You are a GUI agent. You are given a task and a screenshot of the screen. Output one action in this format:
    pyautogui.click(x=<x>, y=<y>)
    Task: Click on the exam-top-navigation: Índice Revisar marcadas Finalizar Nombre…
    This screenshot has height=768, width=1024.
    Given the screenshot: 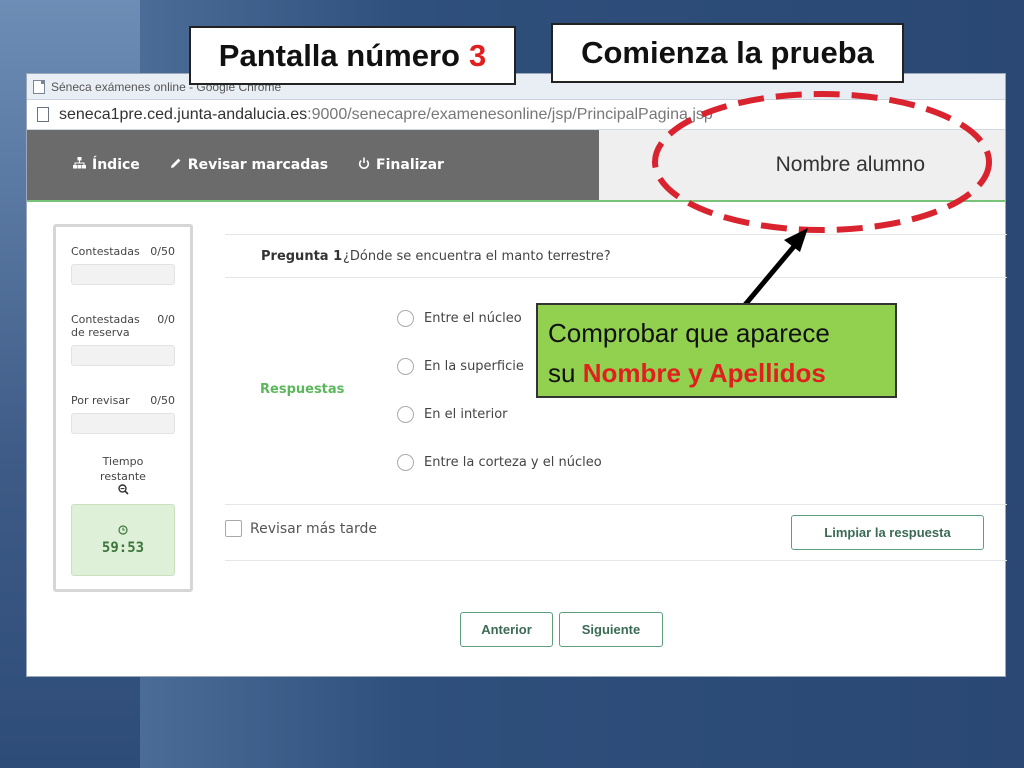 What is the action you would take?
    pyautogui.click(x=516, y=165)
    